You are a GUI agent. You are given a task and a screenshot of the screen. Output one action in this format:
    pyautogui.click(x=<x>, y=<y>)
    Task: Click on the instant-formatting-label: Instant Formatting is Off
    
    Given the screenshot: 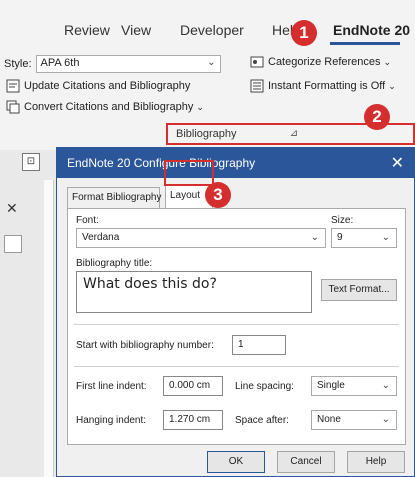 What is the action you would take?
    pyautogui.click(x=327, y=86)
    